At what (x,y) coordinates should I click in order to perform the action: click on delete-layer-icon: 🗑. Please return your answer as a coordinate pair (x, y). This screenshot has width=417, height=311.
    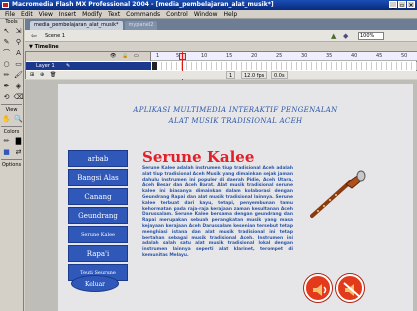
    Looking at the image, I should click on (53, 75).